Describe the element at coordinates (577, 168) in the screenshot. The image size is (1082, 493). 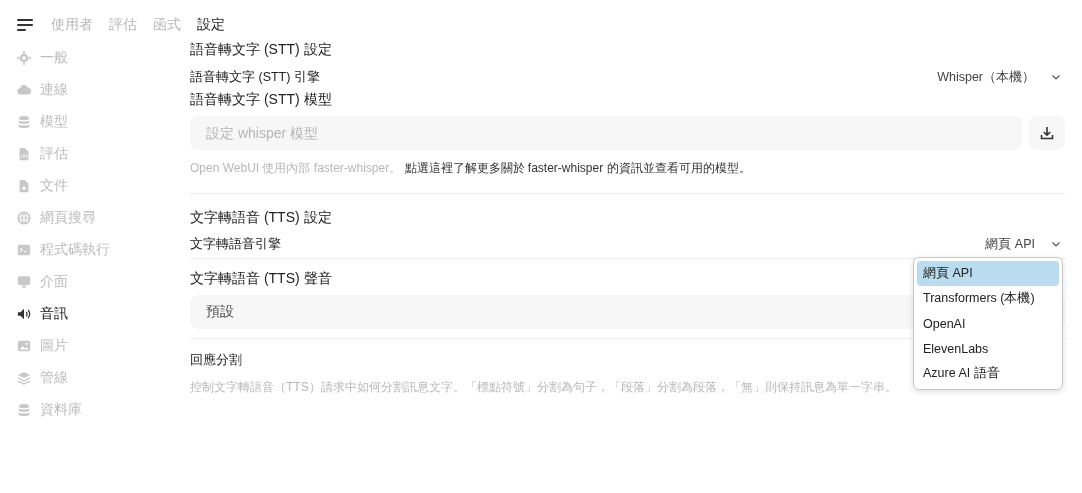
I see `help-link: 點選這裡了解更多關於 faster-whisper 的資訊並查看可用的模型。` at that location.